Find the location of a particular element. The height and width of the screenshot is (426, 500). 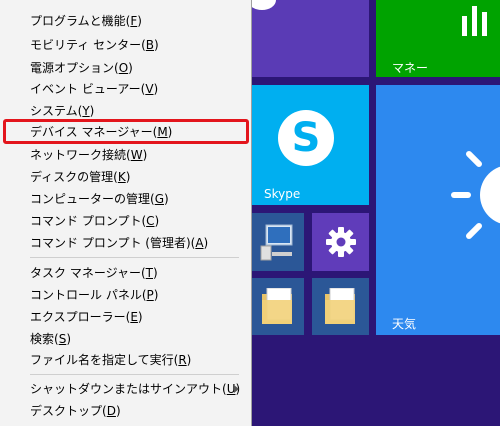

device-manager-highlight is located at coordinates (126, 131).